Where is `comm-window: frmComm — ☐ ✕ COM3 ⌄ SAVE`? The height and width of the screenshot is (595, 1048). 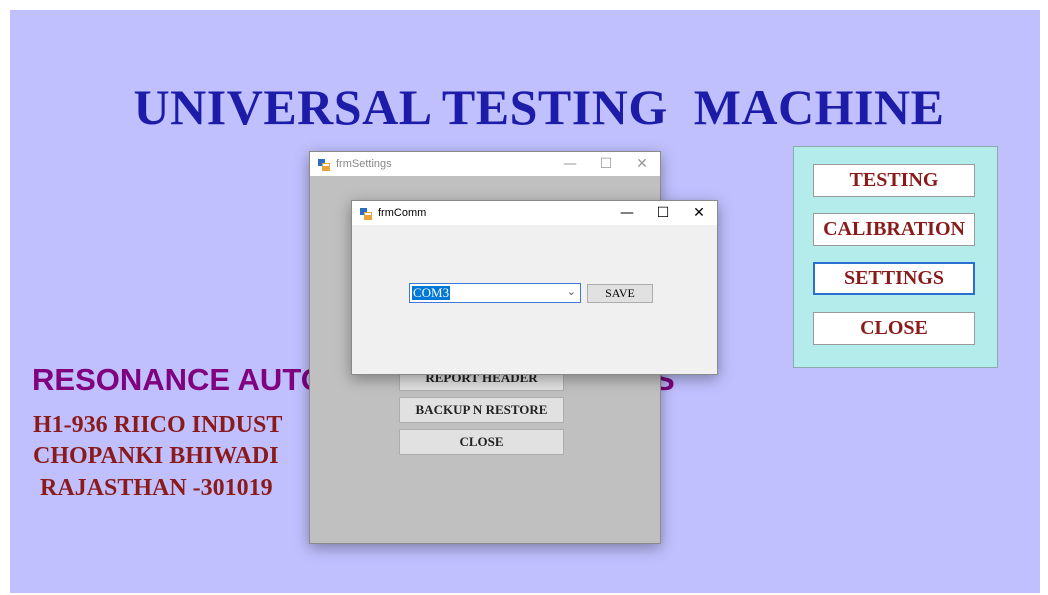
comm-window: frmComm — ☐ ✕ COM3 ⌄ SAVE is located at coordinates (534, 287).